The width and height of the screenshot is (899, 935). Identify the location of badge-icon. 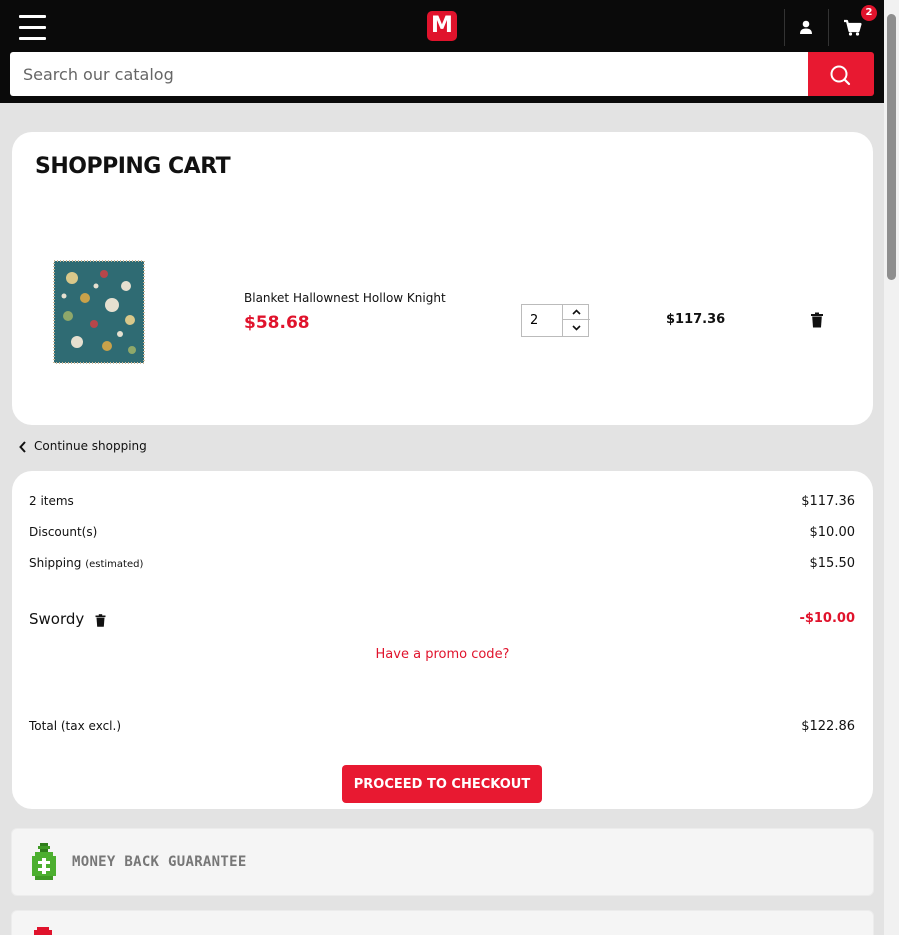
(43, 931).